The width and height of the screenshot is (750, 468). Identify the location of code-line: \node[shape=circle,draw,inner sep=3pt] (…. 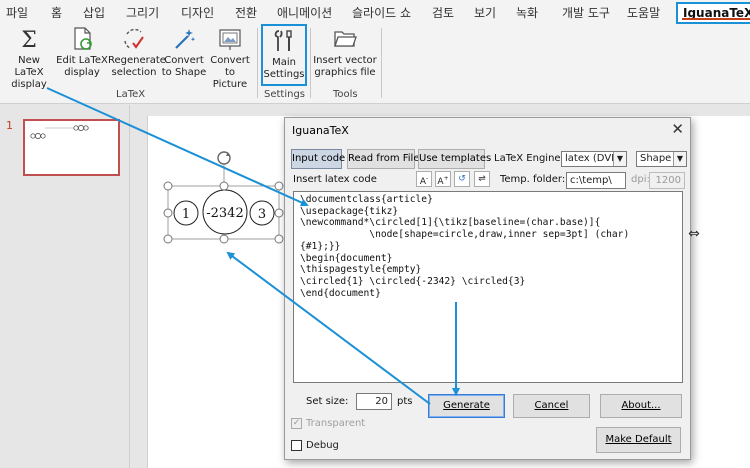
(465, 235).